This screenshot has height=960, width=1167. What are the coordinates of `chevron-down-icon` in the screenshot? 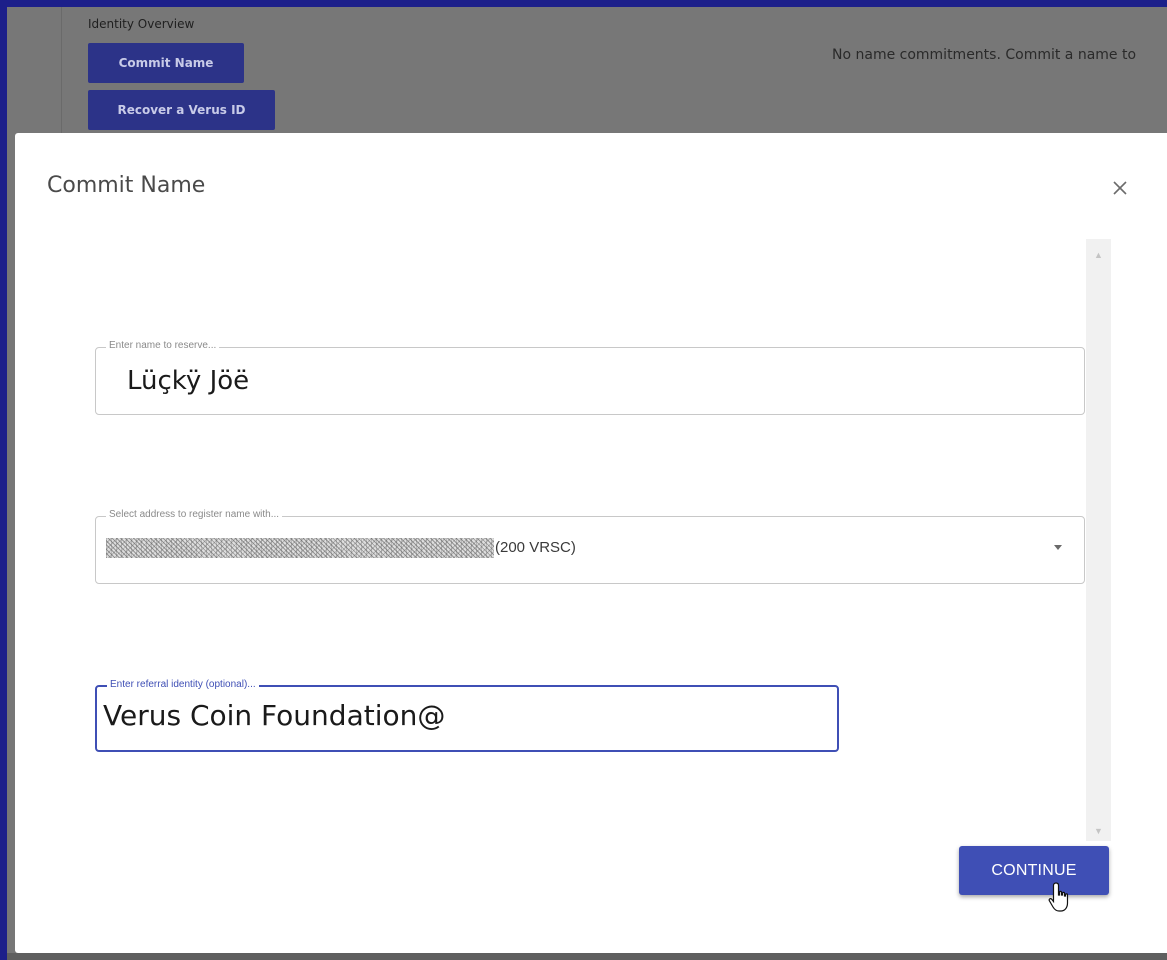 It's located at (1058, 547).